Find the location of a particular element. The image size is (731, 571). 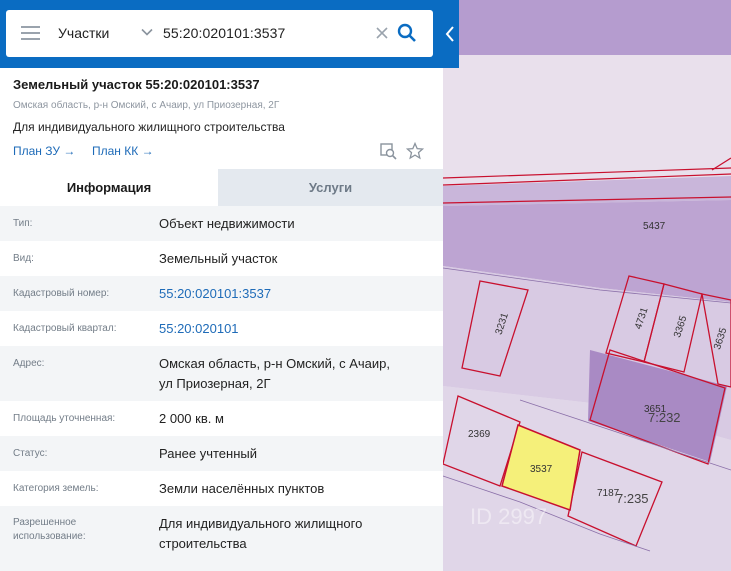

row-value: Объект недвижимости is located at coordinates (227, 223).